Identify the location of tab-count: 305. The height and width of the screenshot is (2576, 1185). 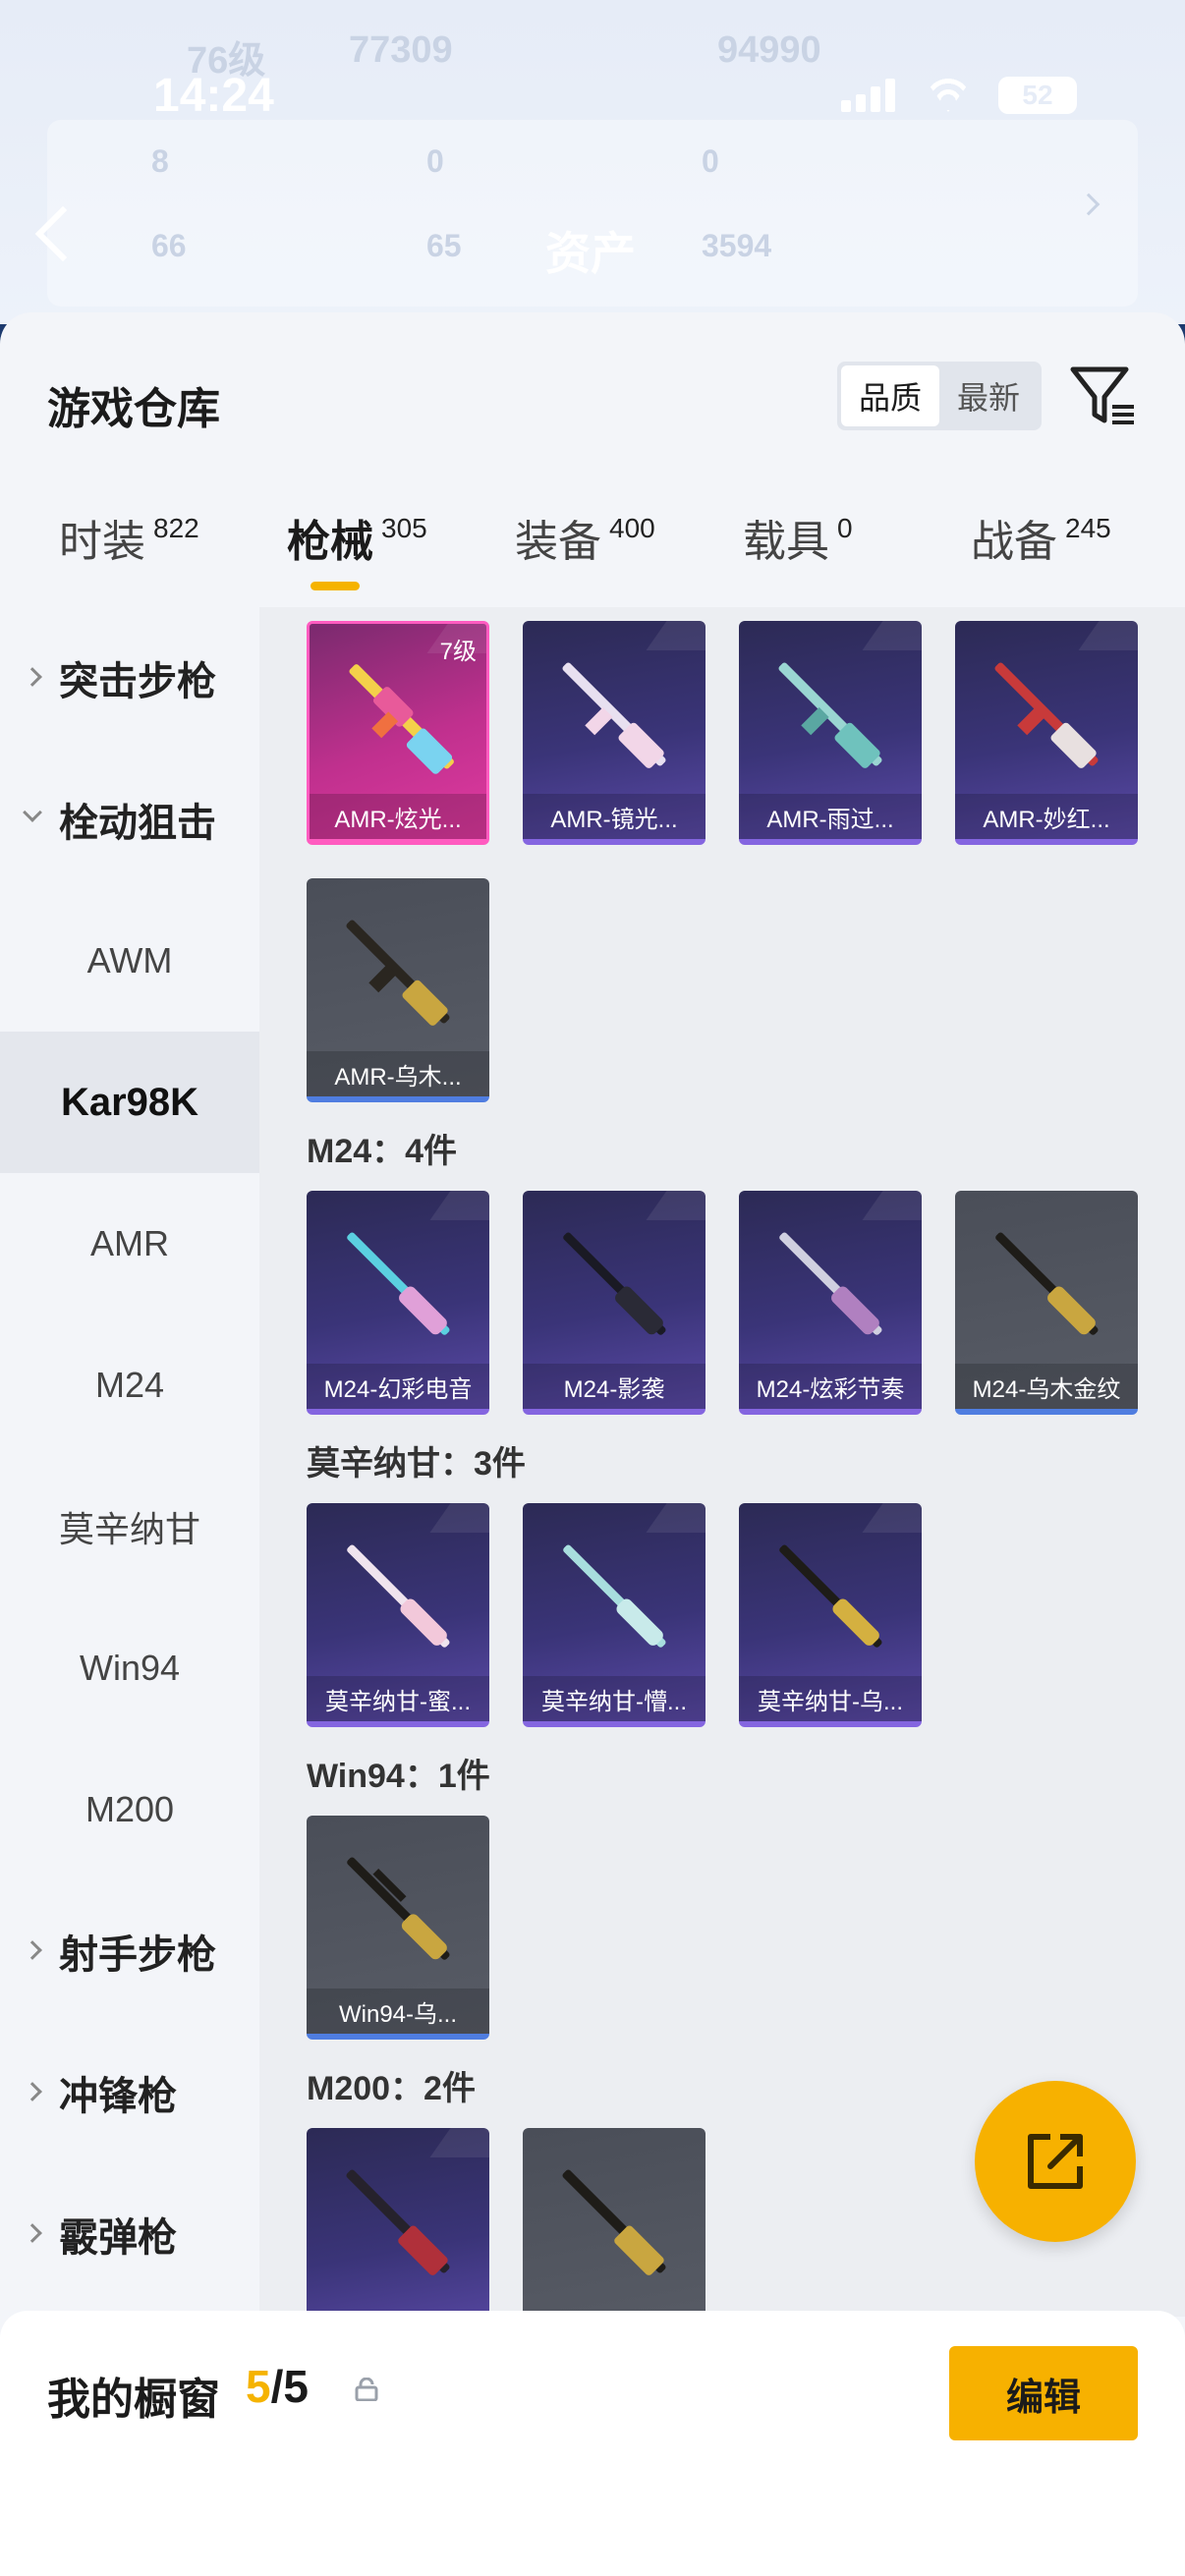
(404, 528).